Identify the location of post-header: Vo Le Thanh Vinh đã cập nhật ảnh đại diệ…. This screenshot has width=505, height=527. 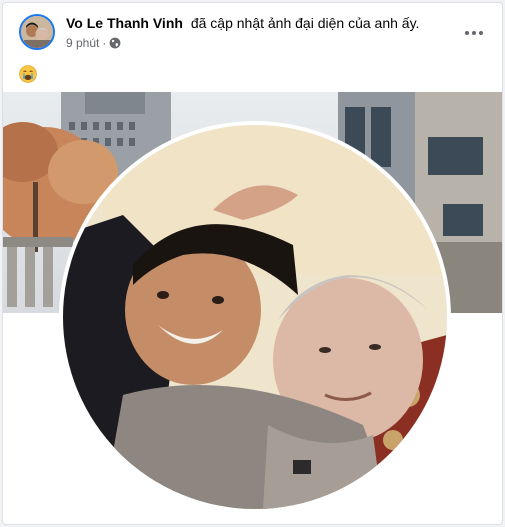
(252, 33).